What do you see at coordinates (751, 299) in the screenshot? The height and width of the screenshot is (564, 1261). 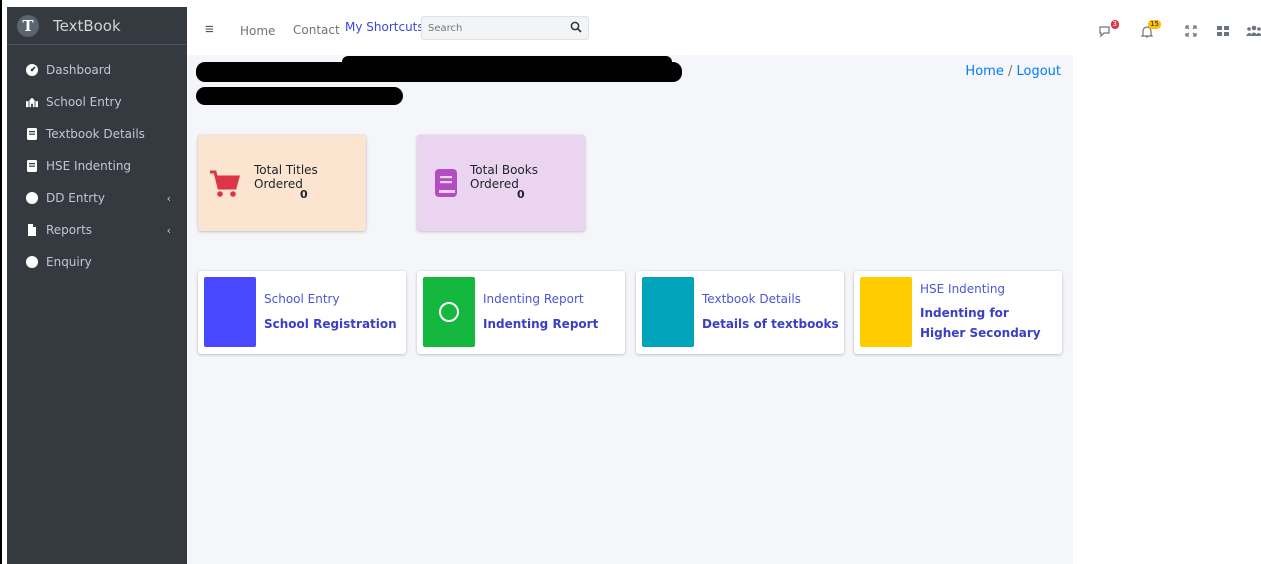 I see `shortcut-title: Textbook Details` at bounding box center [751, 299].